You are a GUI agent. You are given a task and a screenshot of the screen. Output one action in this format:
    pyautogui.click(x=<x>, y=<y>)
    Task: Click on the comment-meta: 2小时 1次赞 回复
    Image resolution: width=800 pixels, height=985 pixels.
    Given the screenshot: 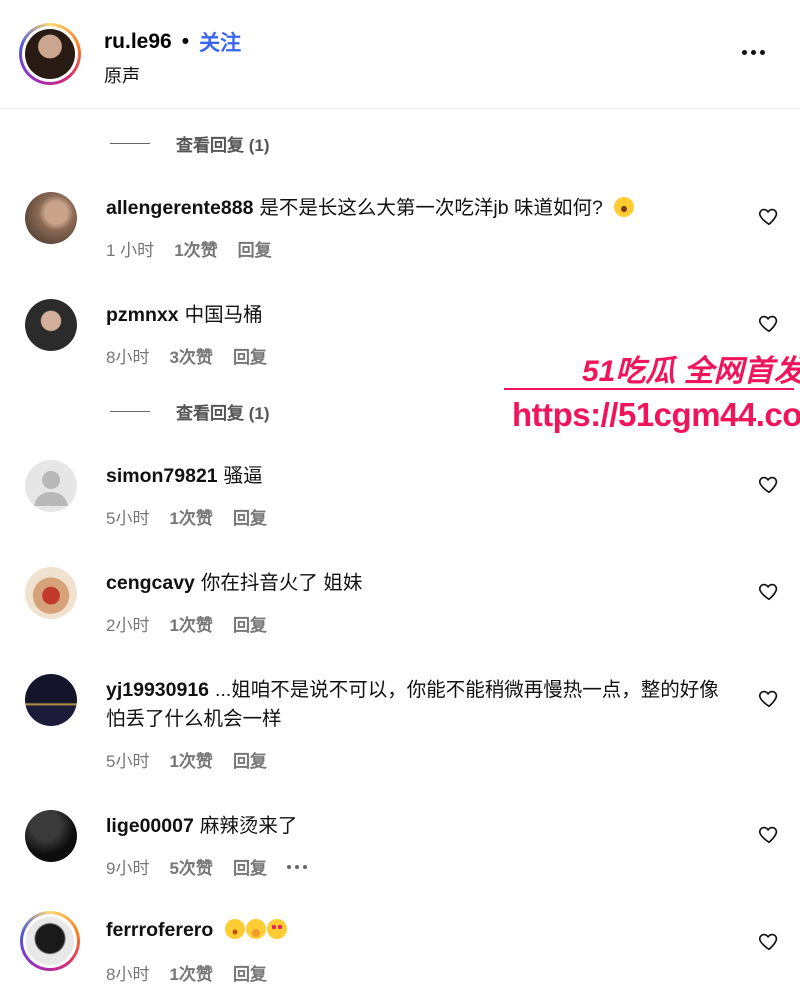 What is the action you would take?
    pyautogui.click(x=186, y=623)
    